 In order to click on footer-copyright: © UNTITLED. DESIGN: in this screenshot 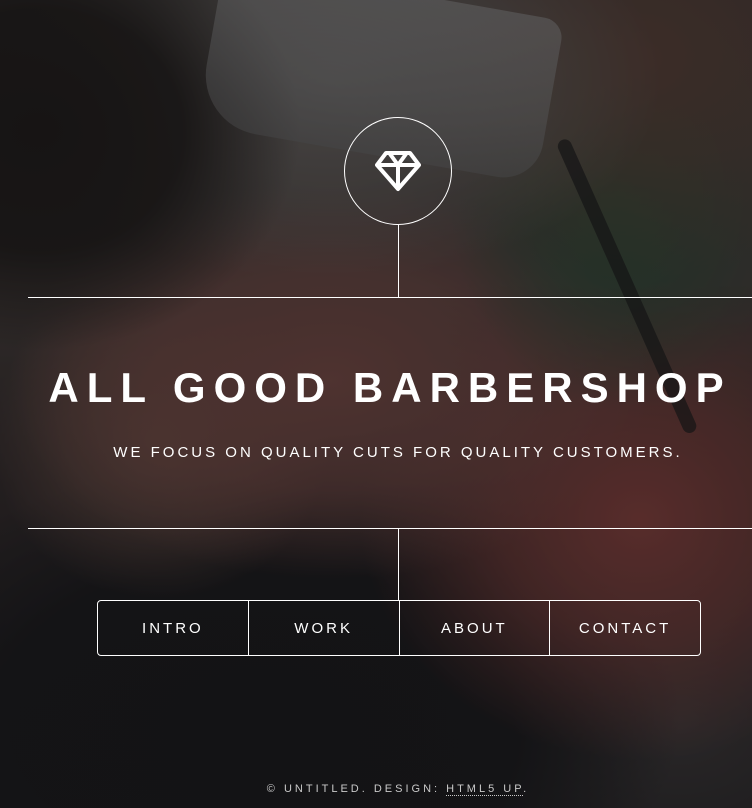, I will do `click(356, 789)`.